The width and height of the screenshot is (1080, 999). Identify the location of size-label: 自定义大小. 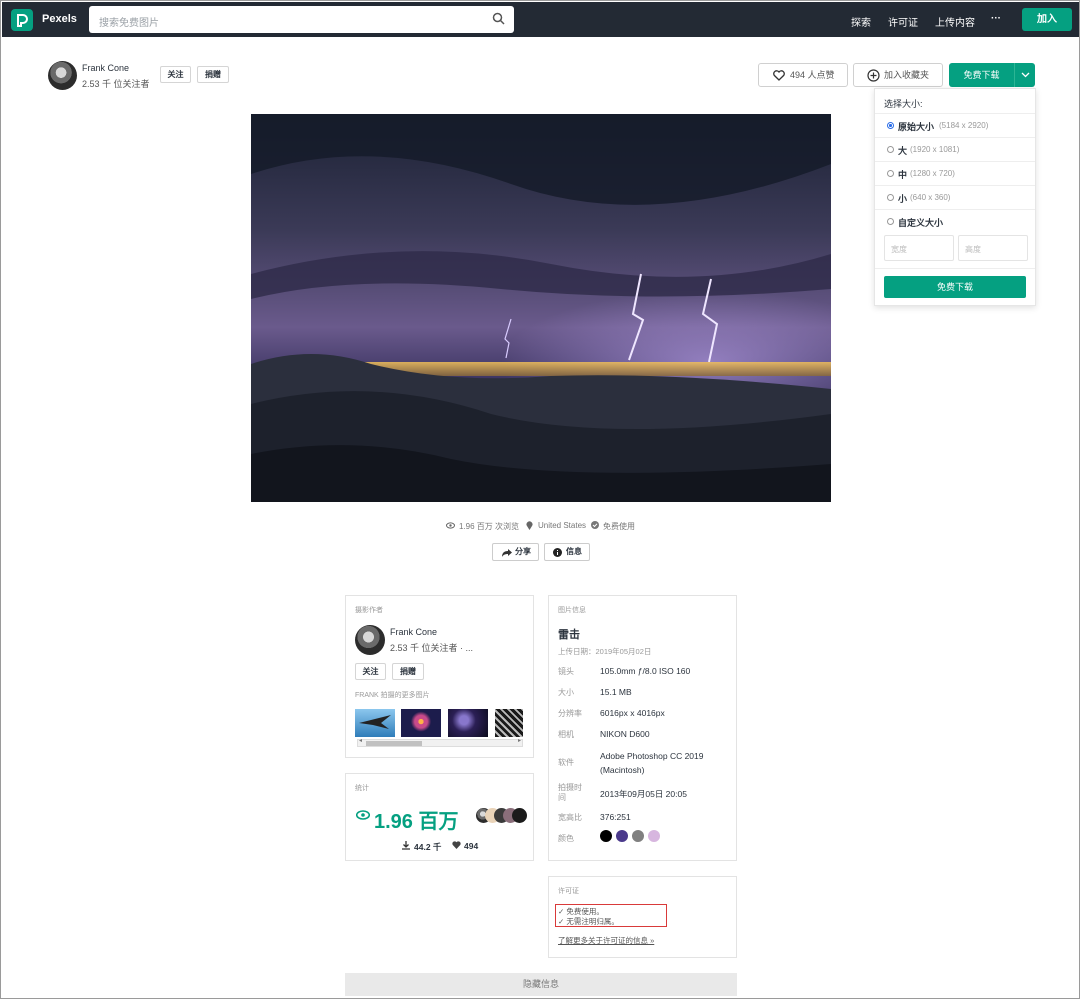
(921, 223).